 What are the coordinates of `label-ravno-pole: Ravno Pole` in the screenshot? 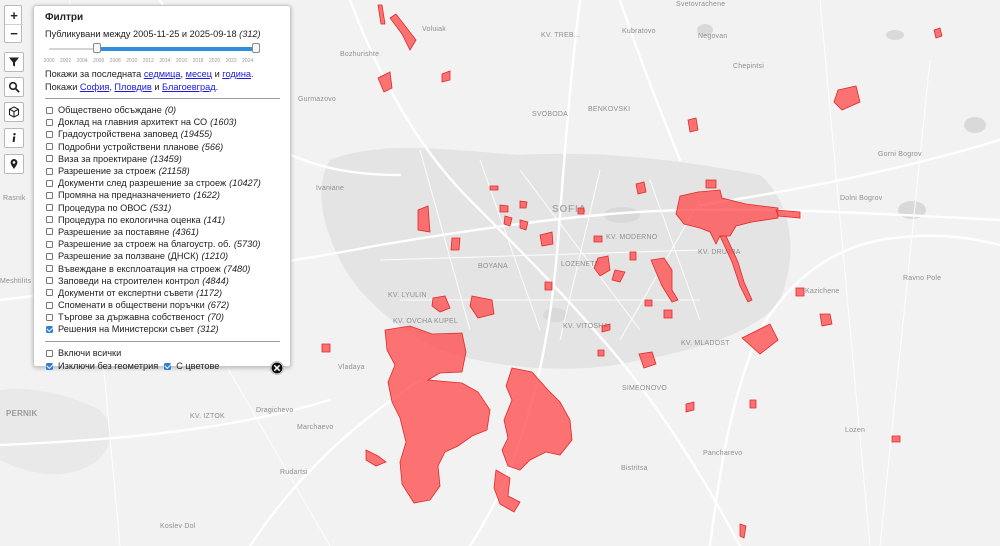 It's located at (922, 278).